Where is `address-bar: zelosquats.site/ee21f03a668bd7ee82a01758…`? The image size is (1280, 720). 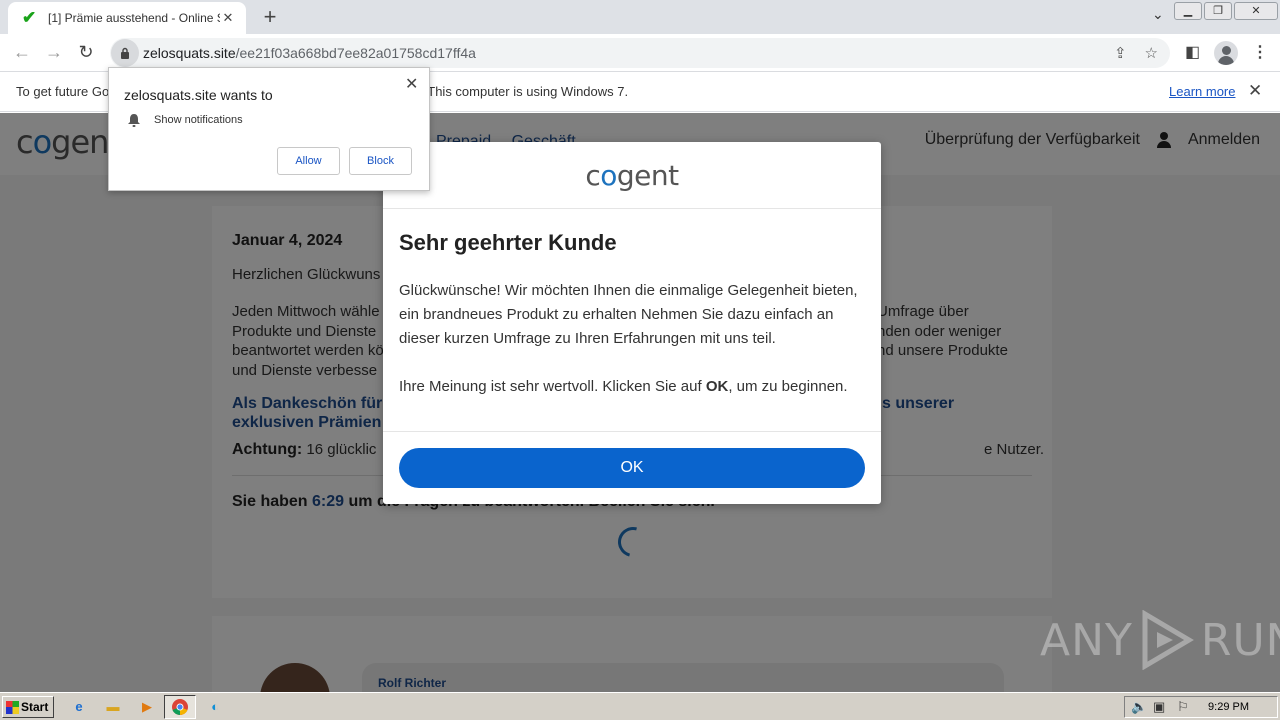 address-bar: zelosquats.site/ee21f03a668bd7ee82a01758… is located at coordinates (640, 53).